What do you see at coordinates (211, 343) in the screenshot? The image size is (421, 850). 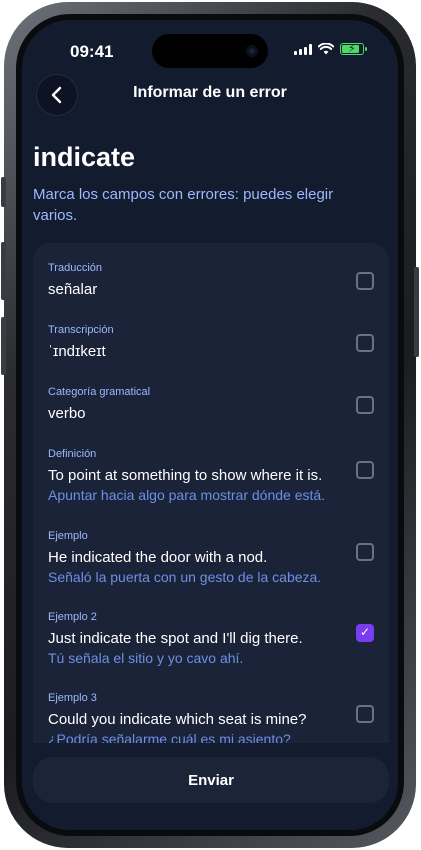 I see `field-transcription: Transcripción ˈɪndɪkeɪt` at bounding box center [211, 343].